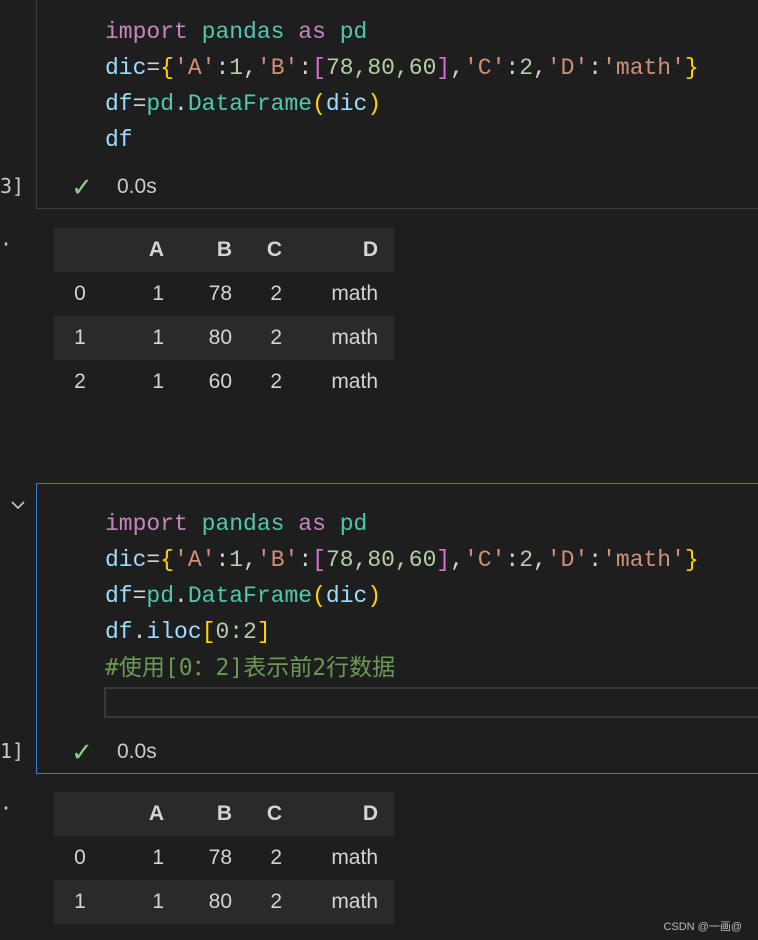 The width and height of the screenshot is (758, 940). What do you see at coordinates (188, 632) in the screenshot?
I see `code-line: df.iloc[0:2]` at bounding box center [188, 632].